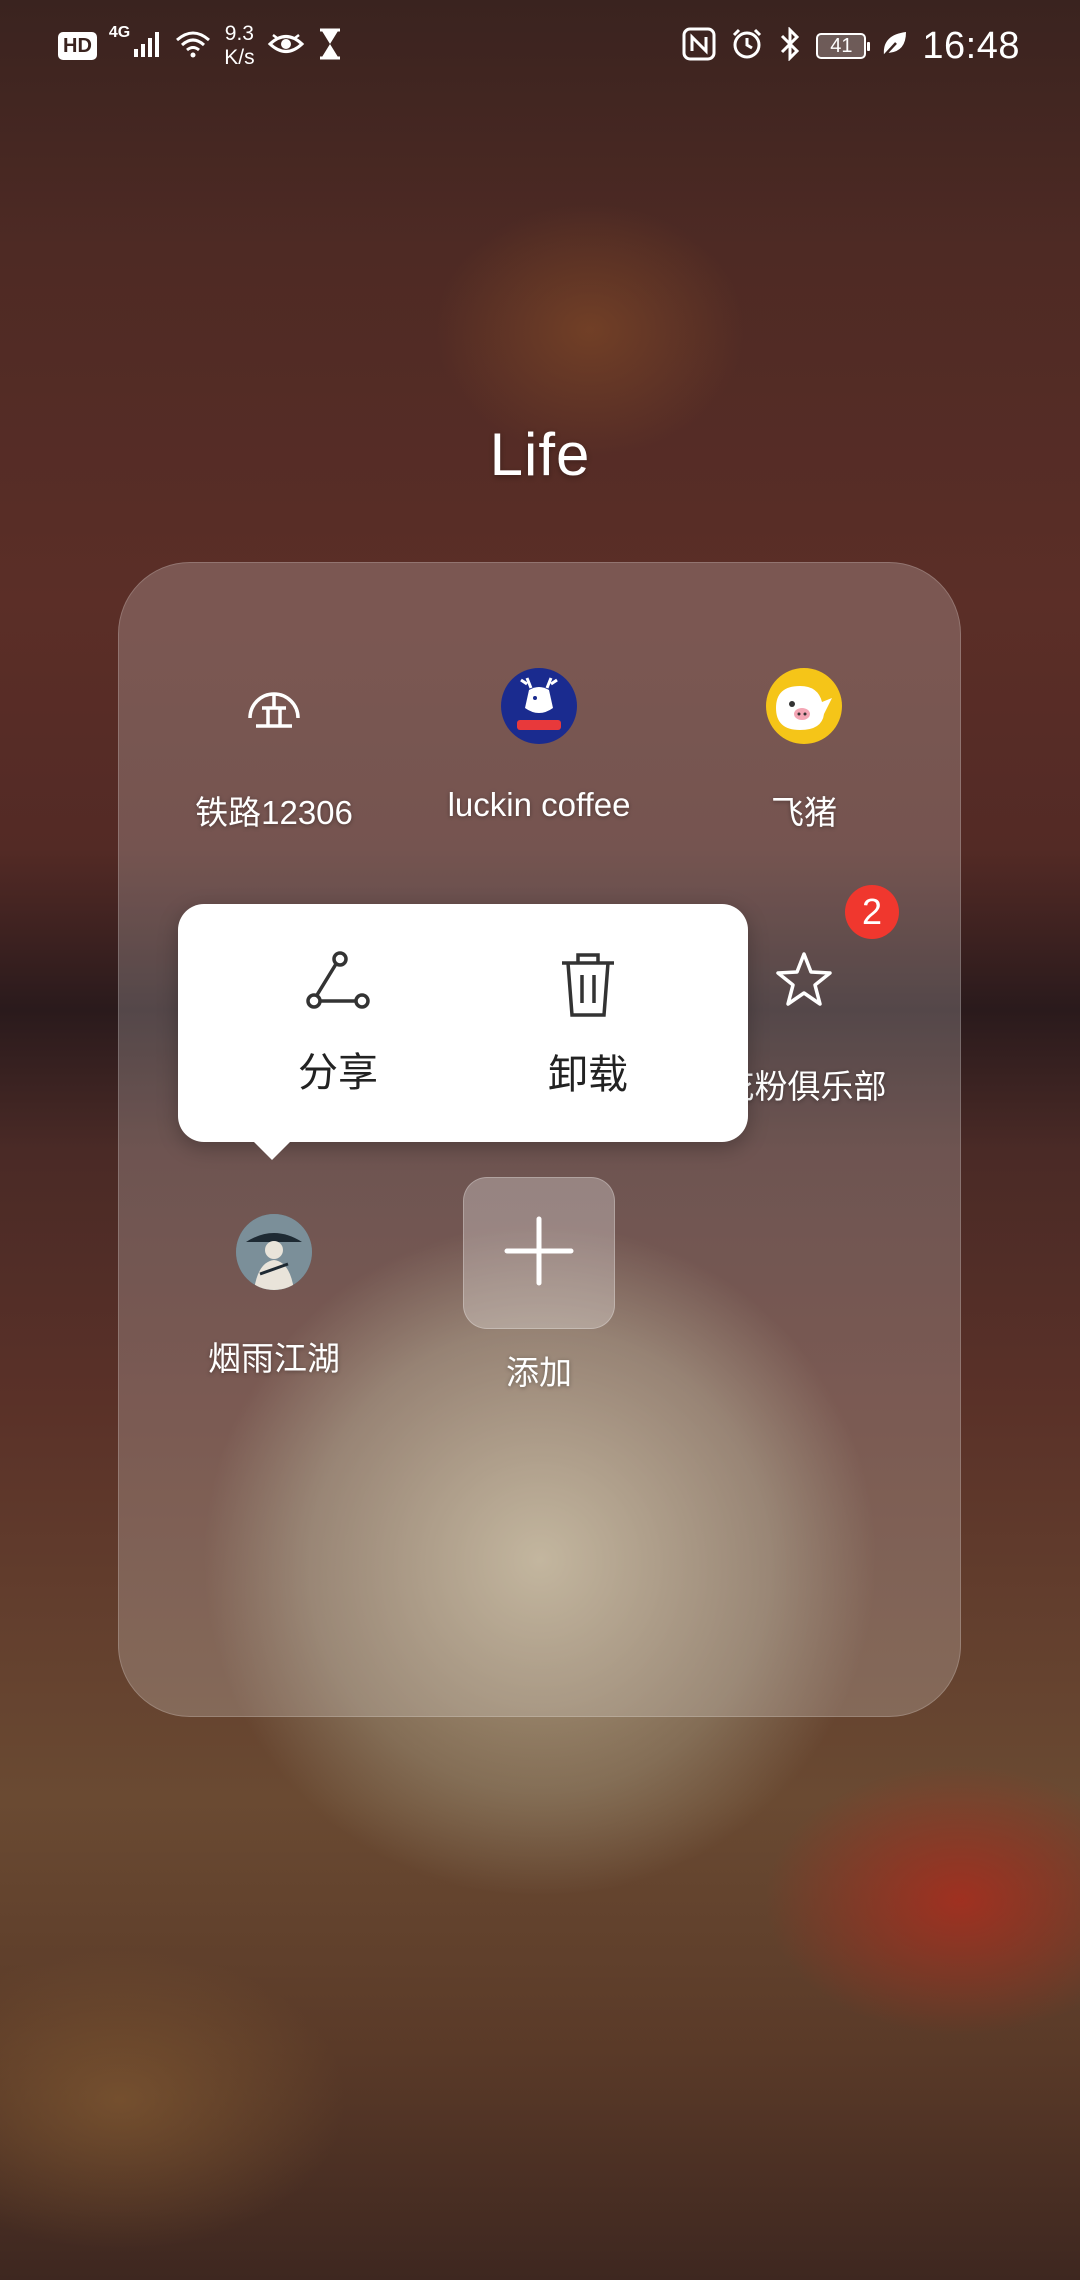 The image size is (1080, 2280). Describe the element at coordinates (77, 46) in the screenshot. I see `hd-badge: HD` at that location.